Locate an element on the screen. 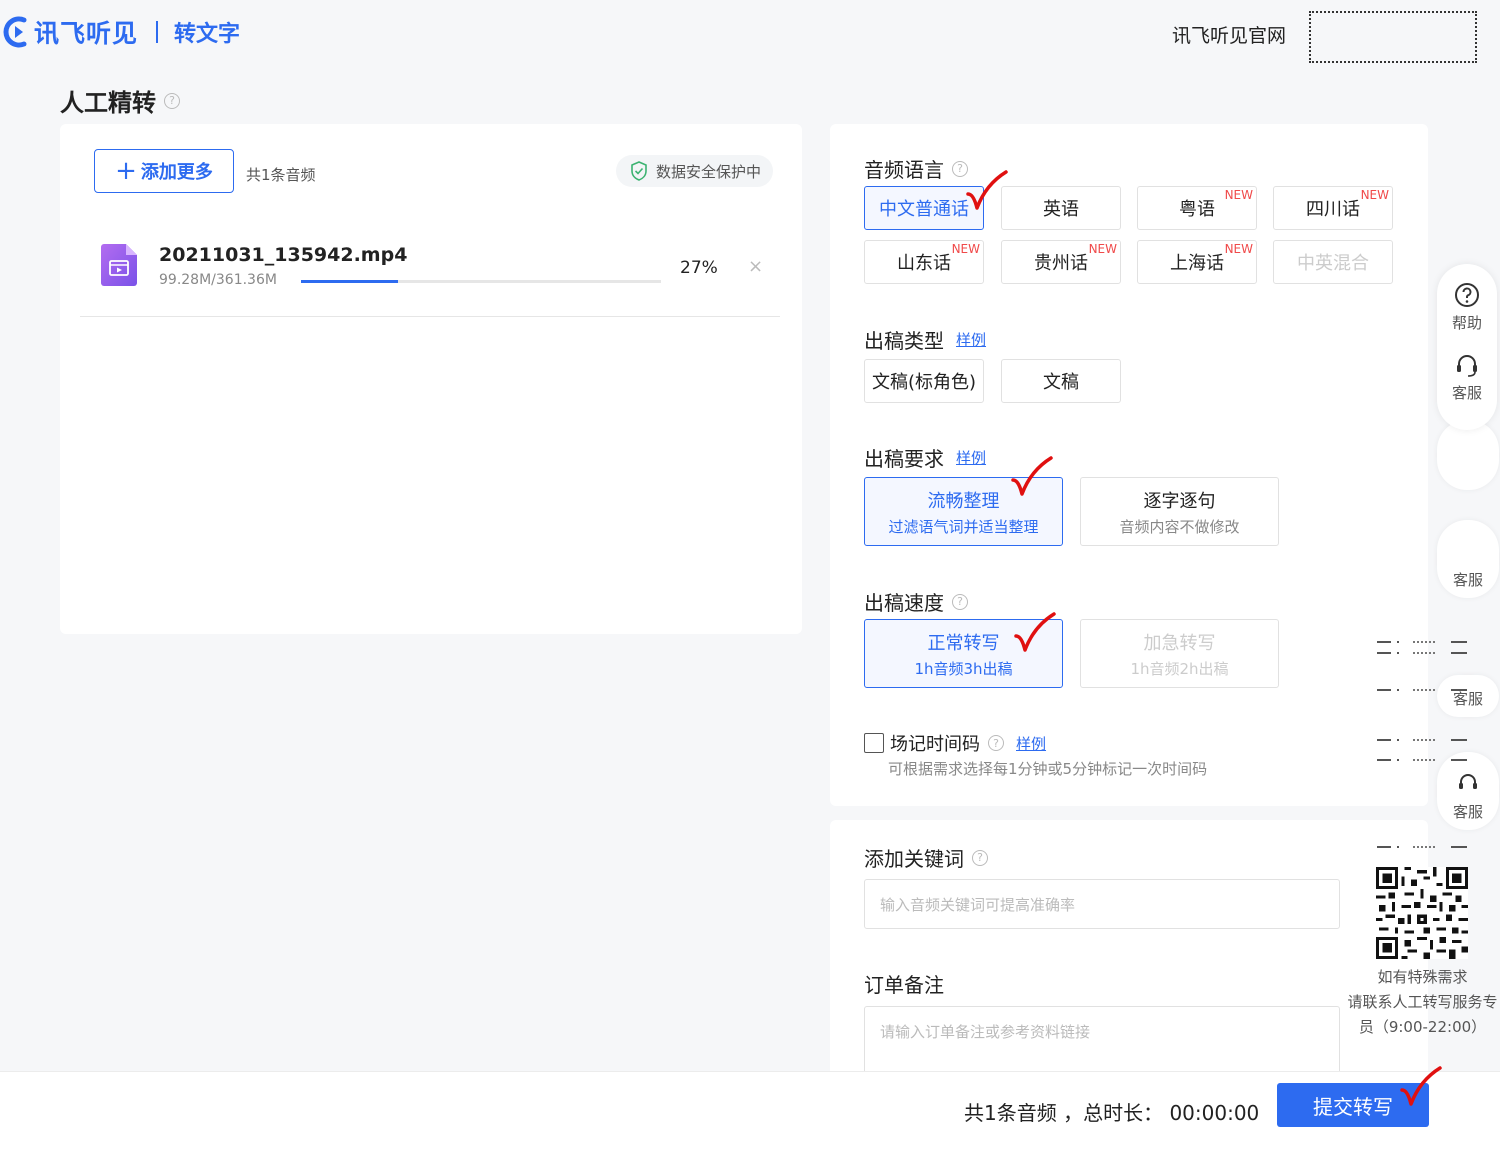 This screenshot has width=1500, height=1163. audio-count: 共1条音频 is located at coordinates (281, 175).